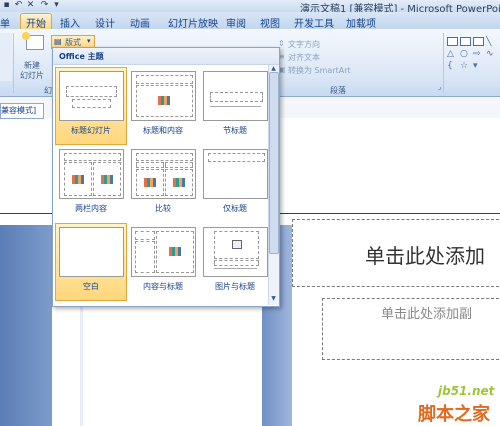  What do you see at coordinates (26, 36) in the screenshot?
I see `star-icon` at bounding box center [26, 36].